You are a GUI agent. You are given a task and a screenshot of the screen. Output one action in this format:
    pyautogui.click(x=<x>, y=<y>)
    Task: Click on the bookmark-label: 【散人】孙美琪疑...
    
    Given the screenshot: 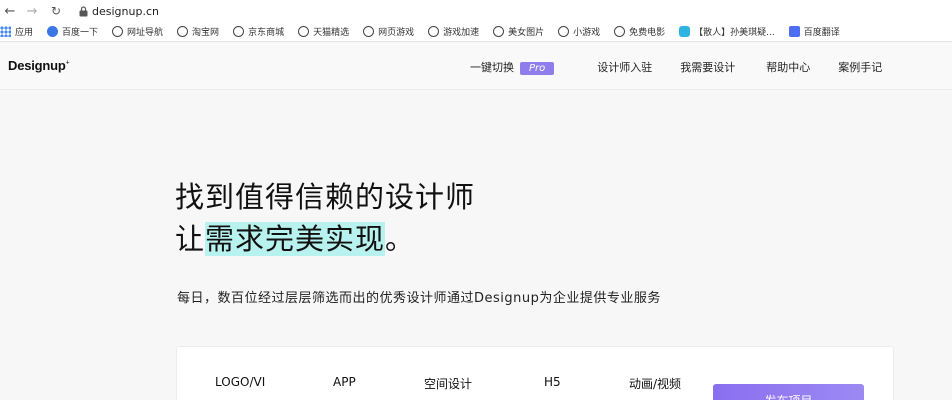 What is the action you would take?
    pyautogui.click(x=734, y=33)
    